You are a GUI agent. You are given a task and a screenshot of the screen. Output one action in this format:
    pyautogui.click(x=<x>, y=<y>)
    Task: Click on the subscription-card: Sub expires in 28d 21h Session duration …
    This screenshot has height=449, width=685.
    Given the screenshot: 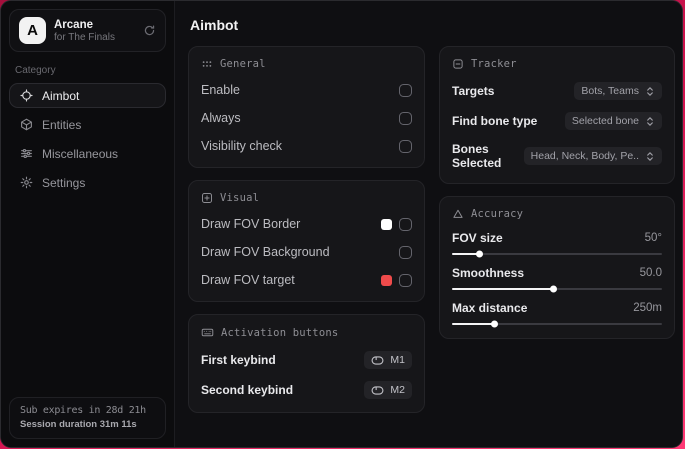 What is the action you would take?
    pyautogui.click(x=87, y=418)
    